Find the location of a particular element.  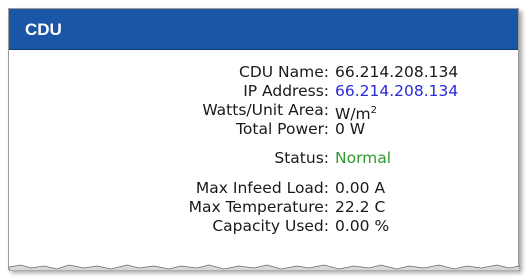

capacity-used-value: 0.00 % is located at coordinates (362, 226).